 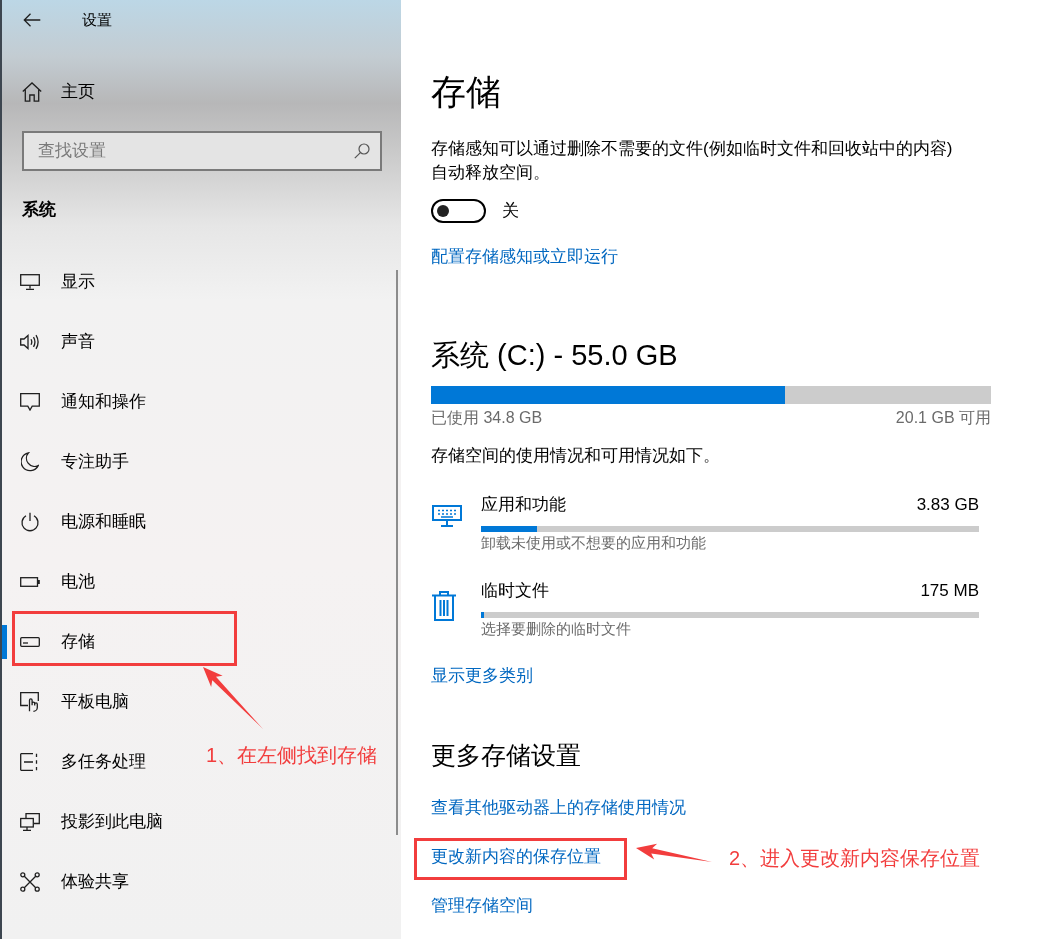 I want to click on nodes-icon, so click(x=30, y=882).